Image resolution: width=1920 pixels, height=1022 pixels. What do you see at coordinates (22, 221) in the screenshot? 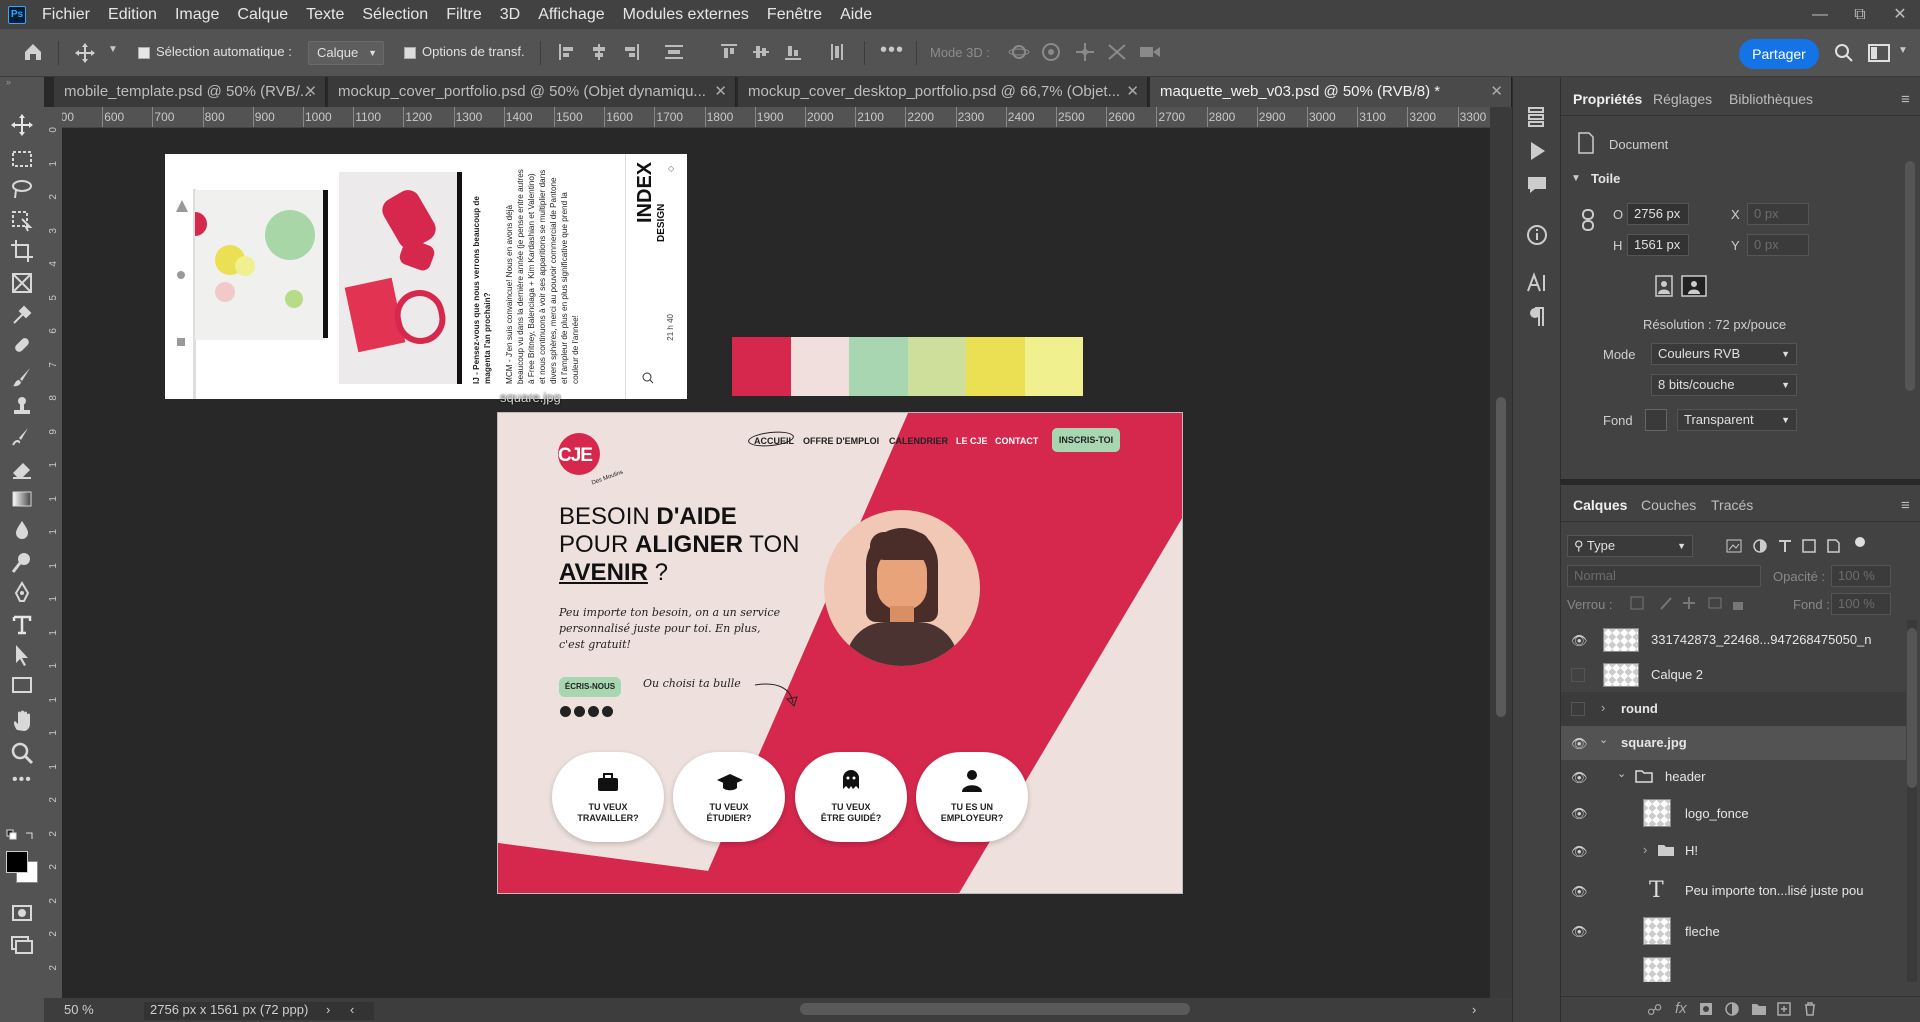
I see `object-select-tool-icon` at bounding box center [22, 221].